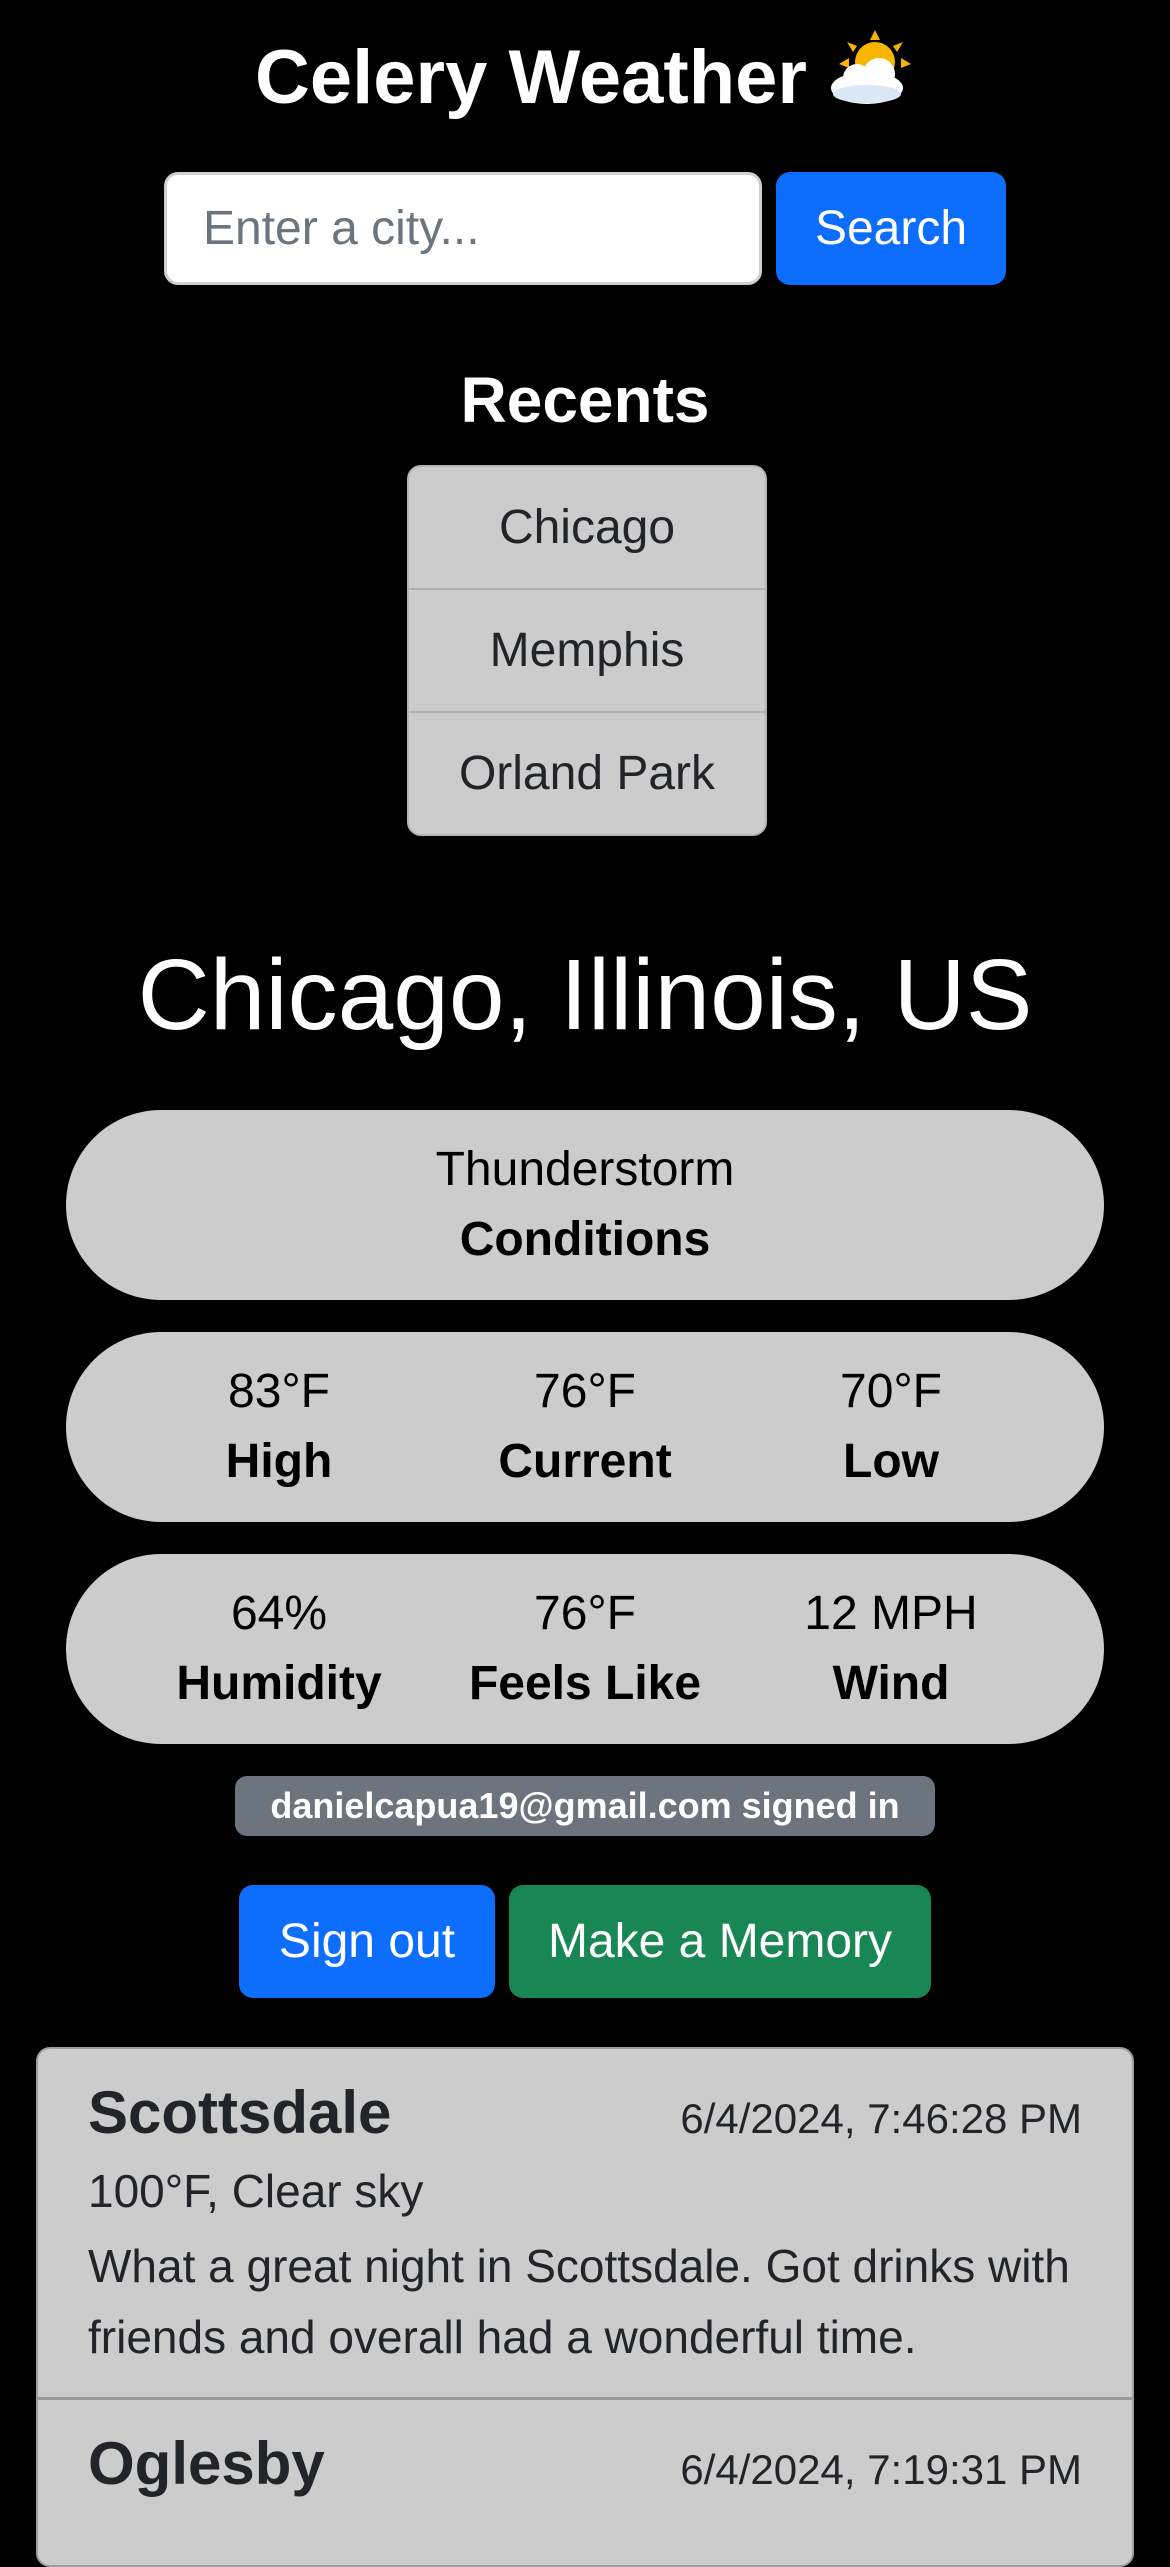 This screenshot has height=2567, width=1170. Describe the element at coordinates (585, 1239) in the screenshot. I see `conditions-label: Conditions` at that location.